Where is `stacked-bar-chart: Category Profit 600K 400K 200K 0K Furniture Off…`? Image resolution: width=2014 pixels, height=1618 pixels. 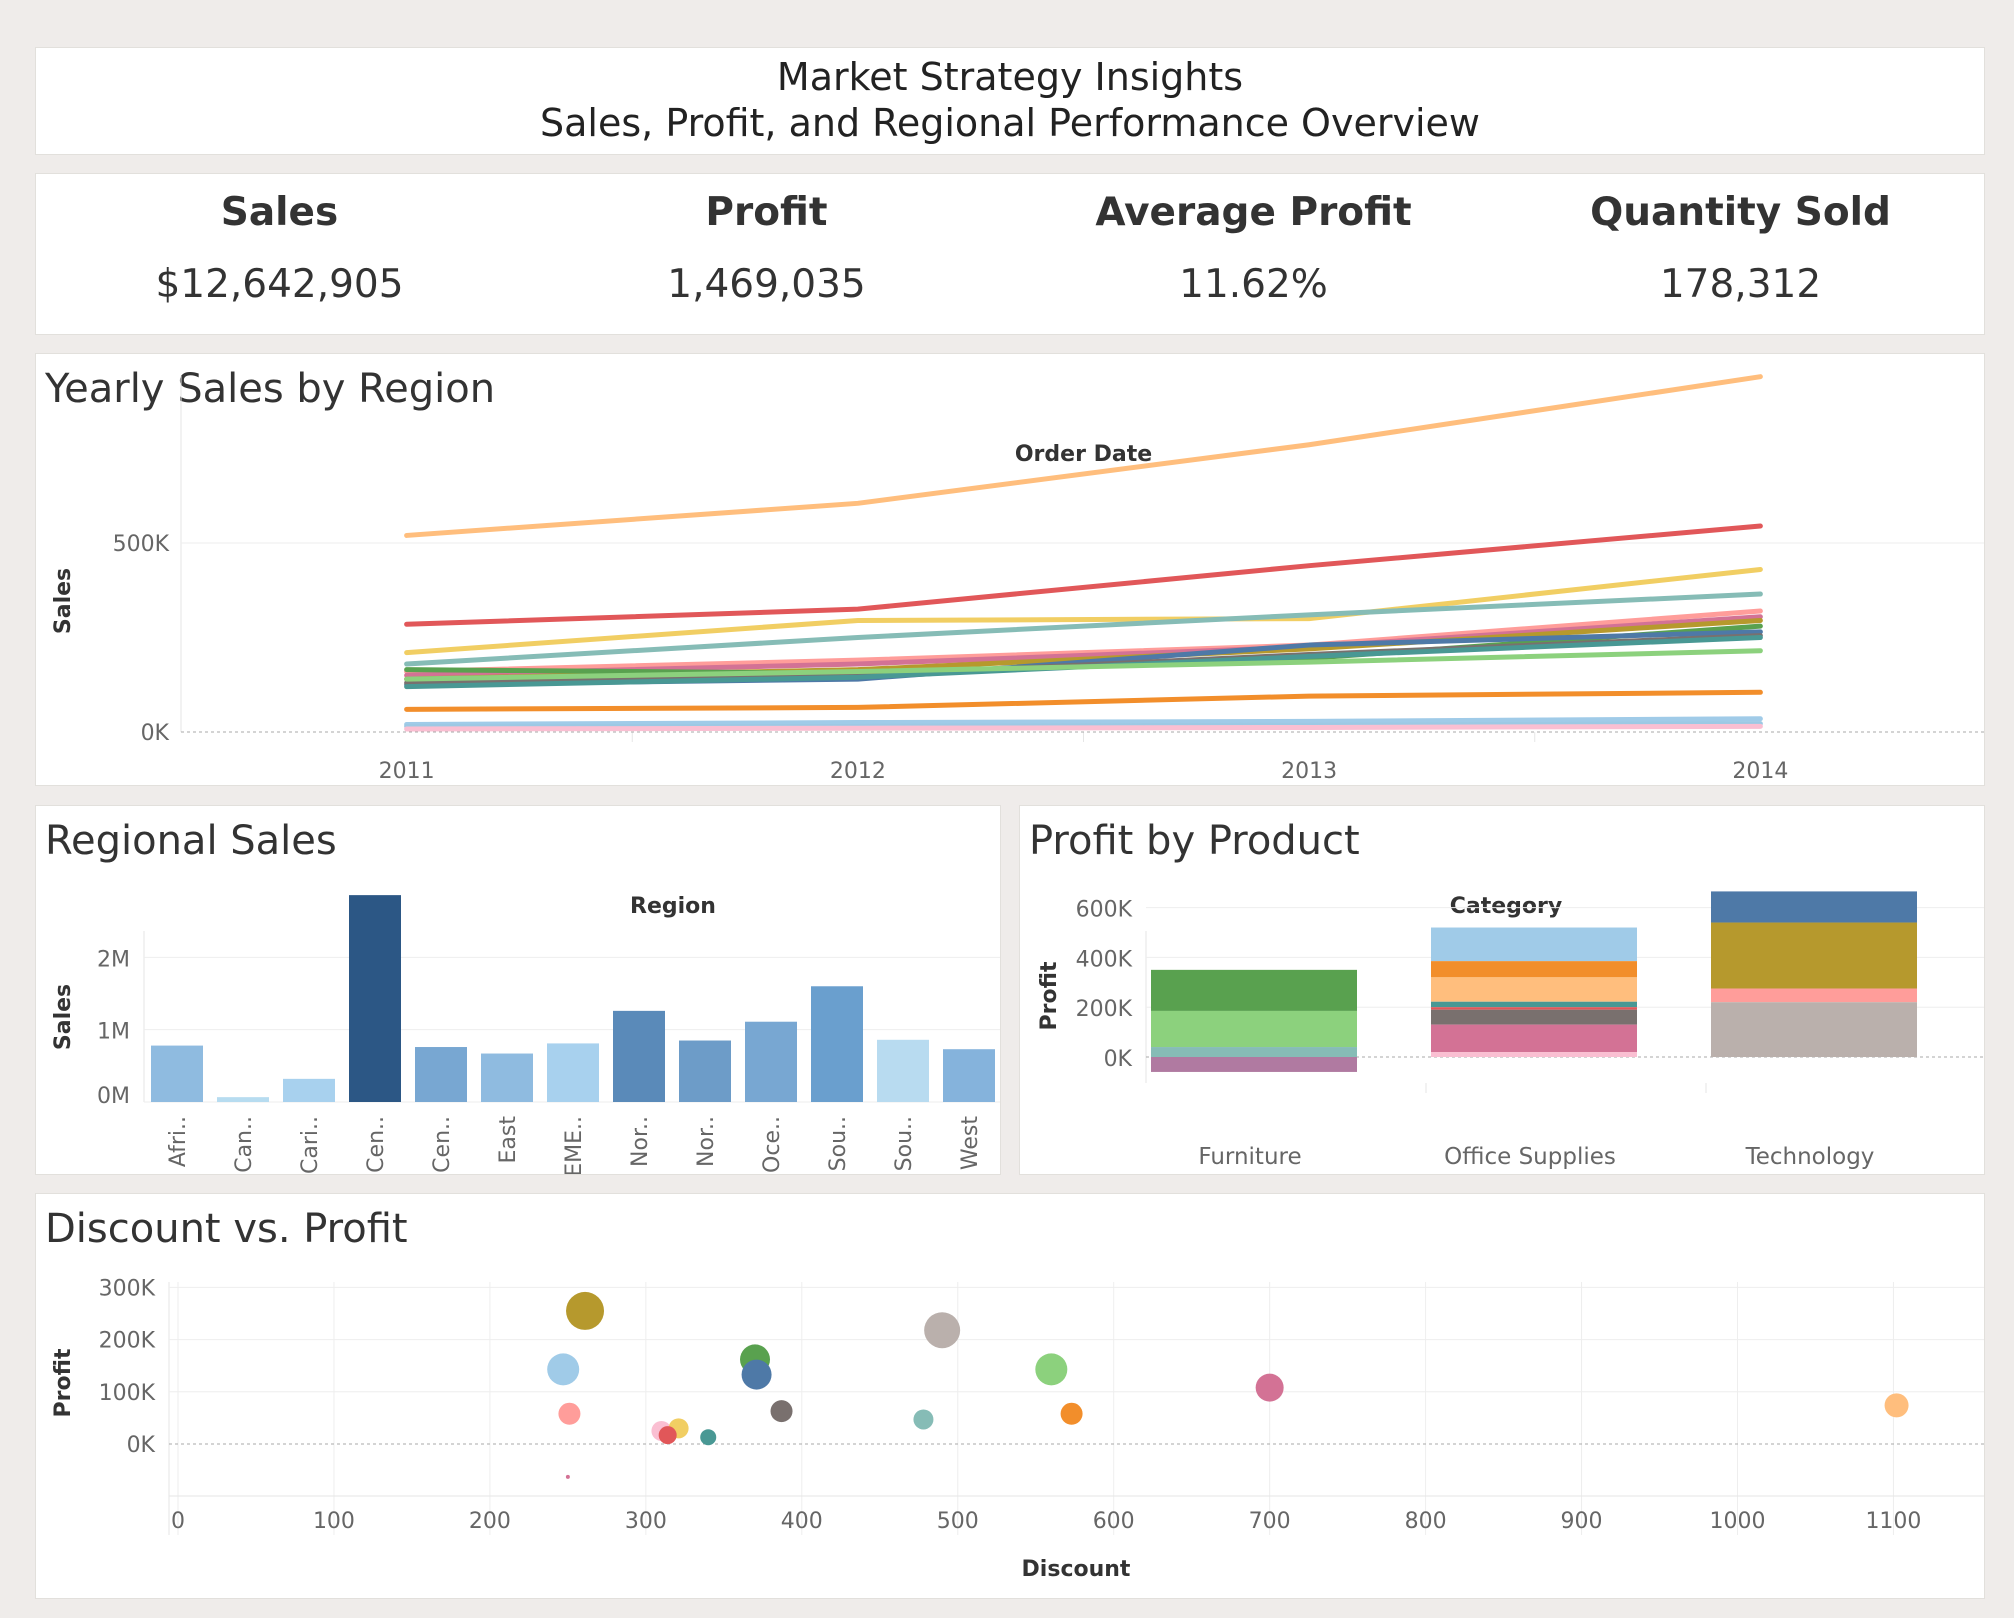
stacked-bar-chart: Category Profit 600K 400K 200K 0K Furniture Off… is located at coordinates (1502, 990).